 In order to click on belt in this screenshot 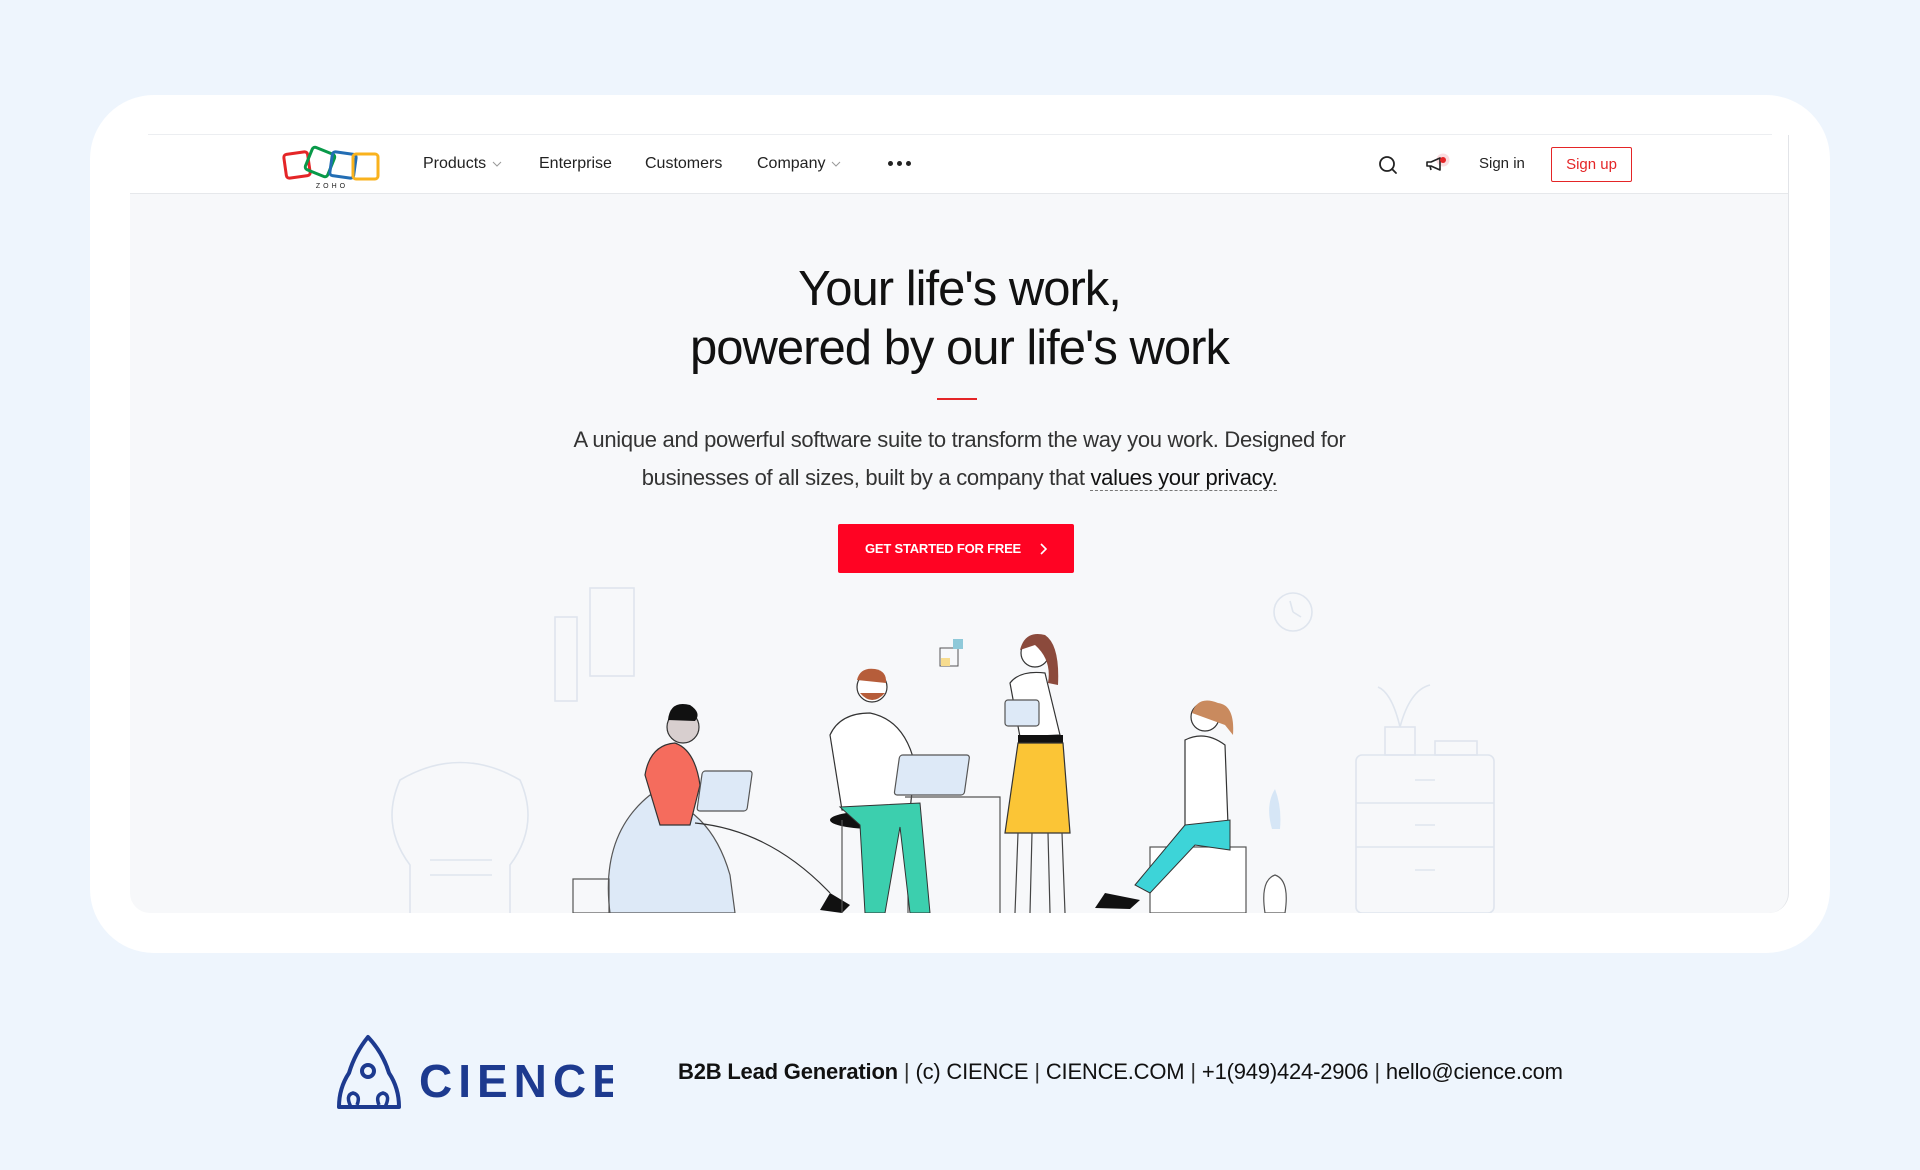, I will do `click(1040, 739)`.